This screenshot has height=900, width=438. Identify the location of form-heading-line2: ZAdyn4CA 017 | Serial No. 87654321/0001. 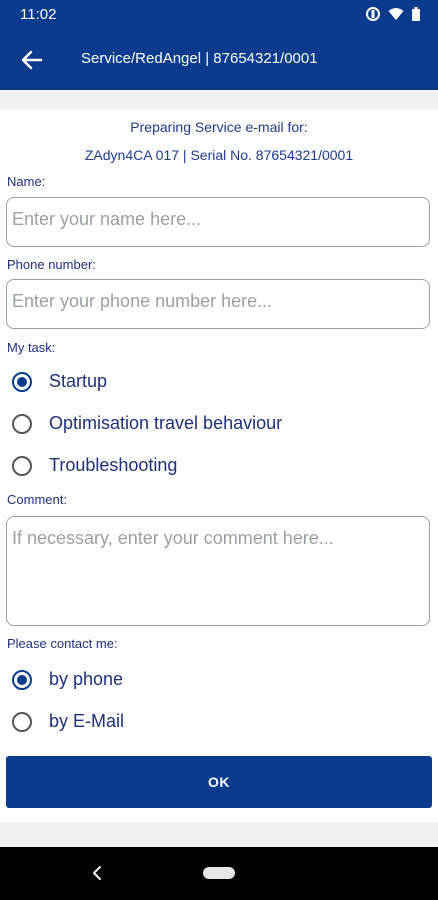
(219, 155).